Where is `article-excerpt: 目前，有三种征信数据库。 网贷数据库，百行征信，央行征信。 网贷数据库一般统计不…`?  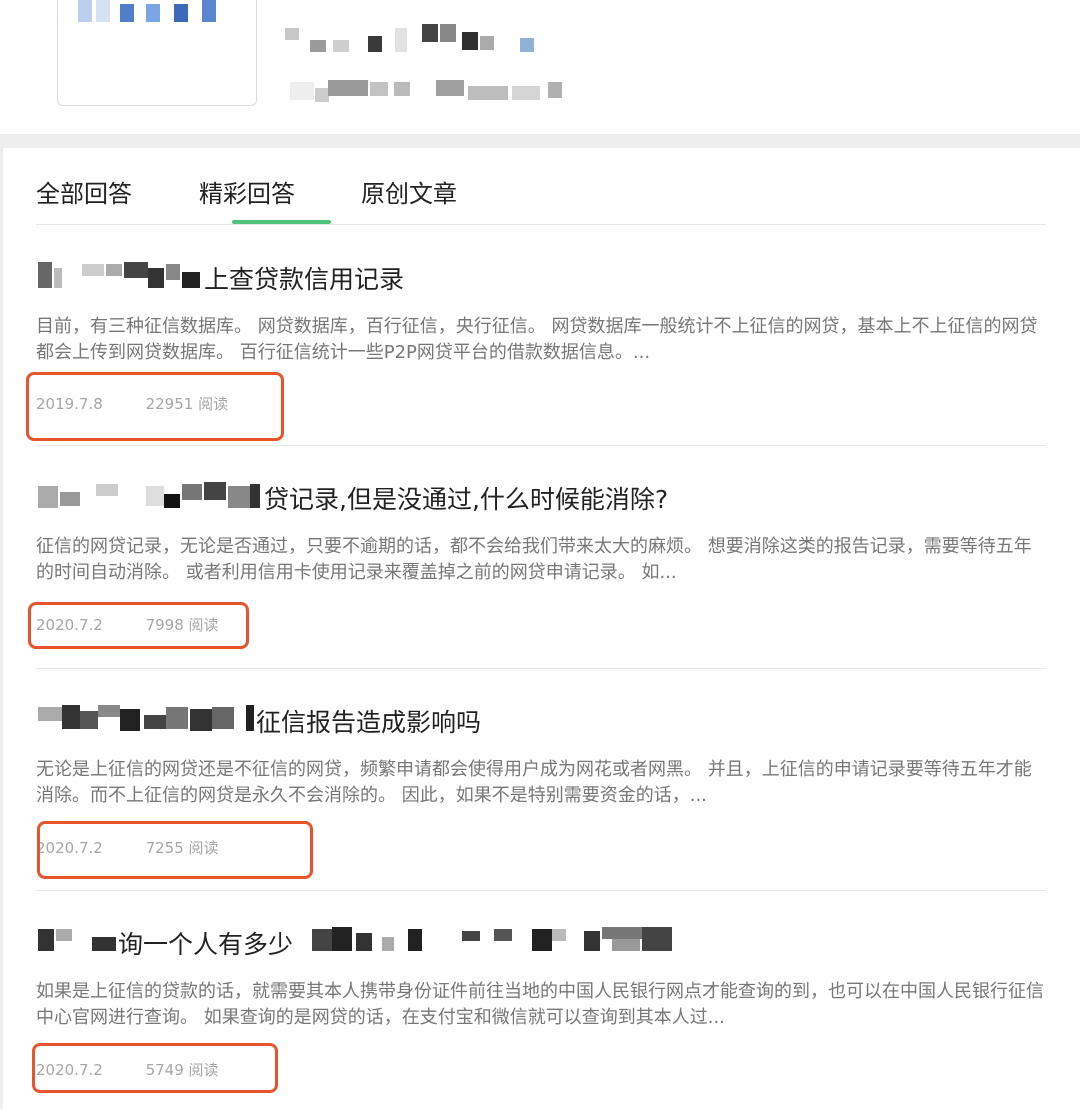 article-excerpt: 目前，有三种征信数据库。 网贷数据库，百行征信，央行征信。 网贷数据库一般统计不… is located at coordinates (537, 339).